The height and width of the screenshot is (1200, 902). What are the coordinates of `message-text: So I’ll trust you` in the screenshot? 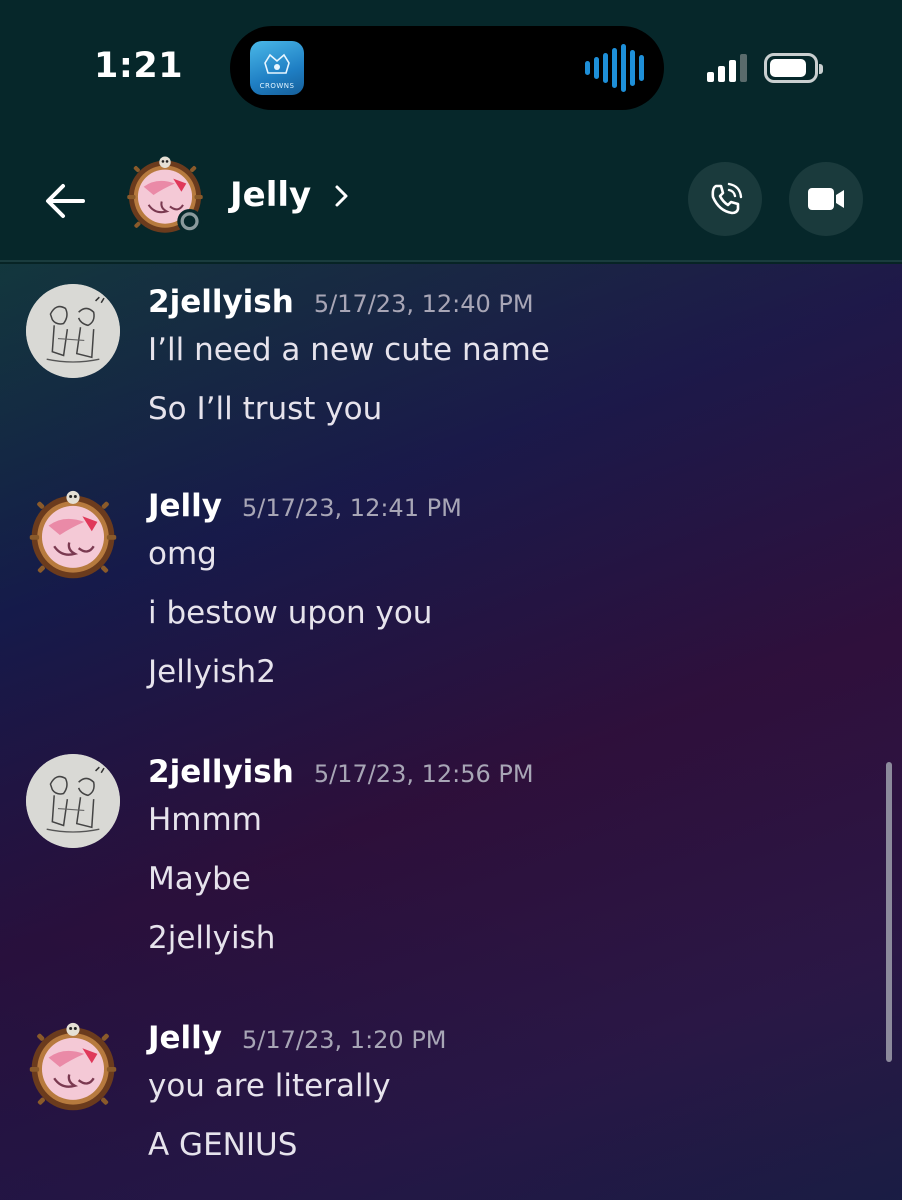 It's located at (265, 409).